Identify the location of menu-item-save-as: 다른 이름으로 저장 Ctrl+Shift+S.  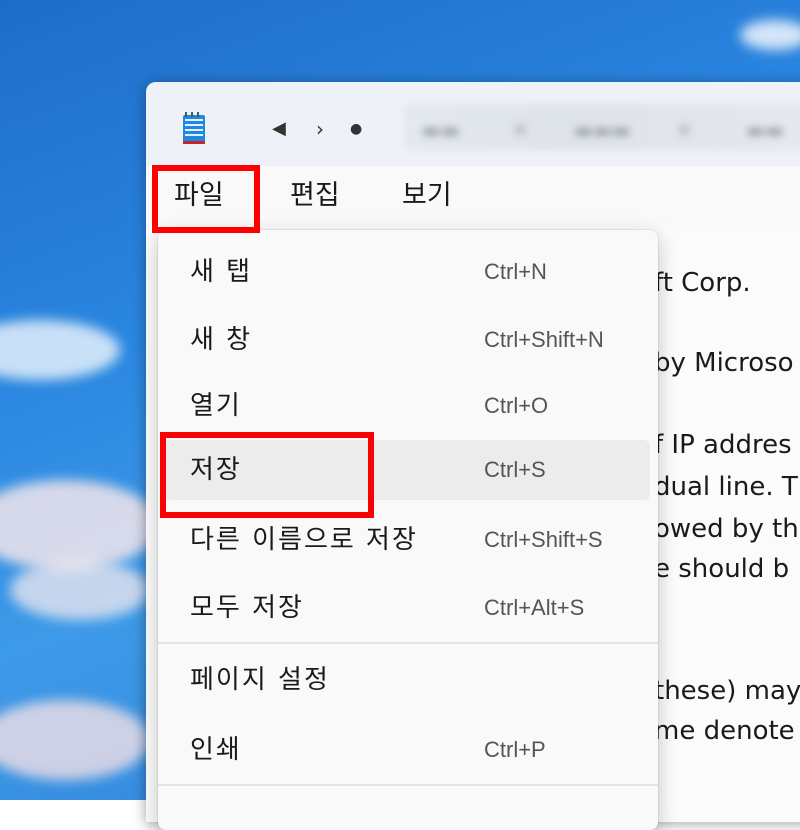
(407, 540).